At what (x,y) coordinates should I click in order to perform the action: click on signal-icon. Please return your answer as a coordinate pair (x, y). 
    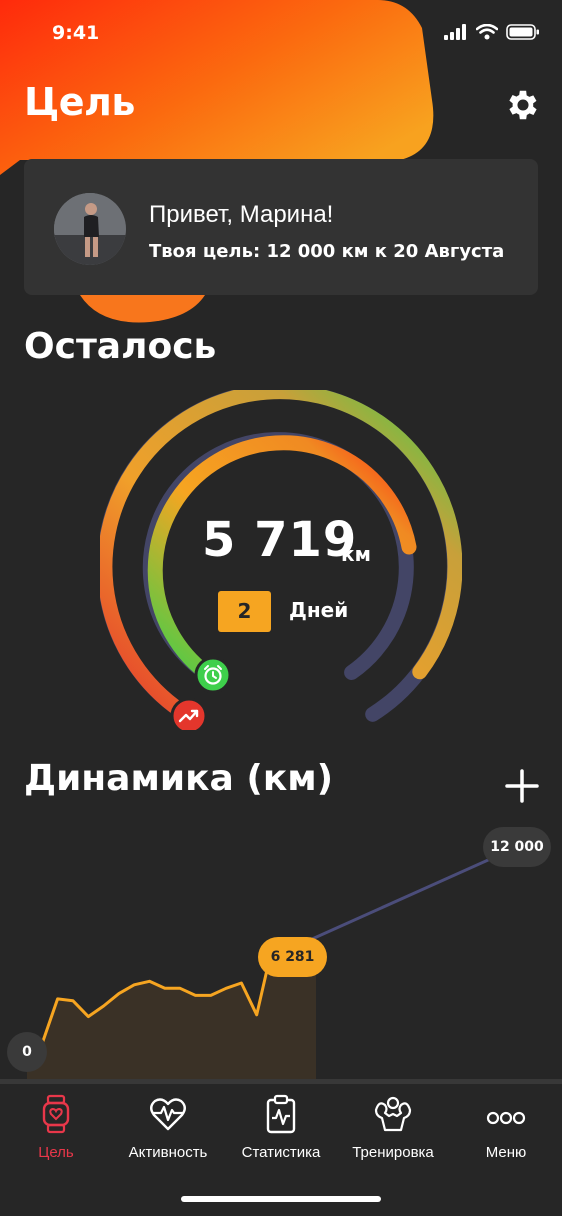
    Looking at the image, I should click on (455, 32).